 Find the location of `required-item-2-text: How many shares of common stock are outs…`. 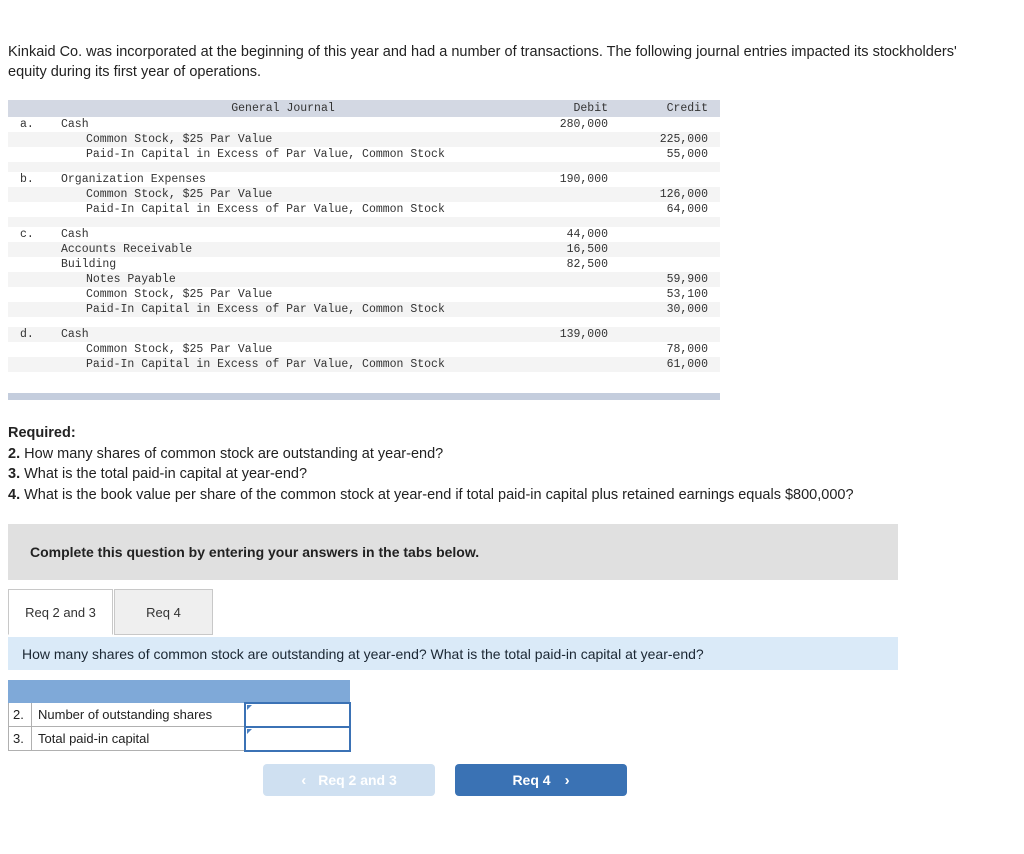

required-item-2-text: How many shares of common stock are outs… is located at coordinates (232, 453).